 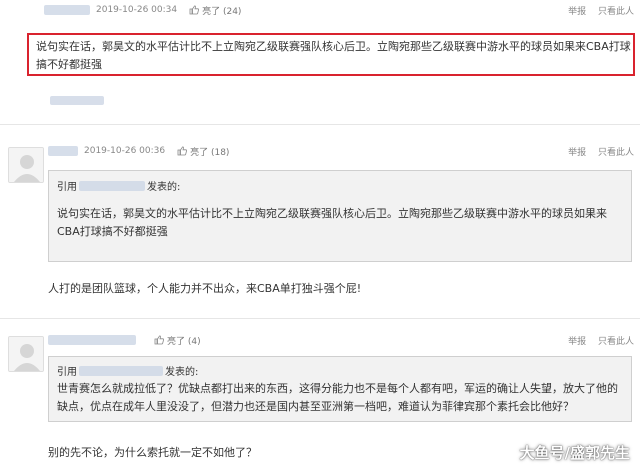 I want to click on like-button: 亮了 (18), so click(x=203, y=151).